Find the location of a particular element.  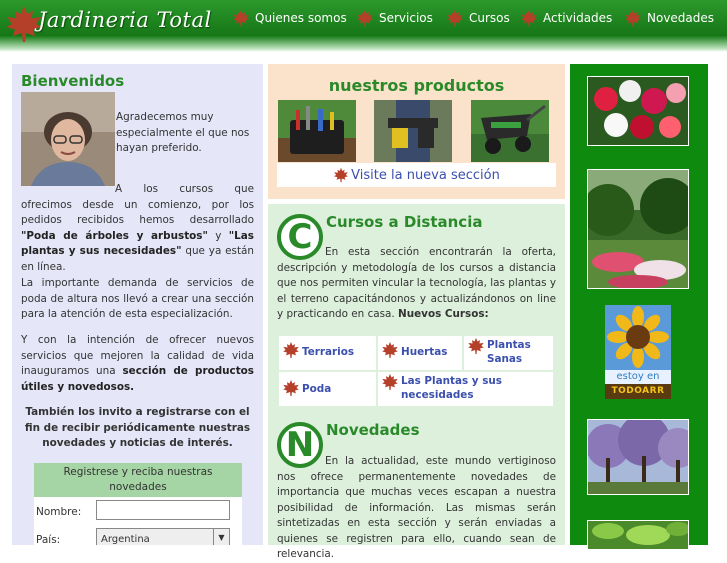

products-title: nuestros productos is located at coordinates (416, 85).